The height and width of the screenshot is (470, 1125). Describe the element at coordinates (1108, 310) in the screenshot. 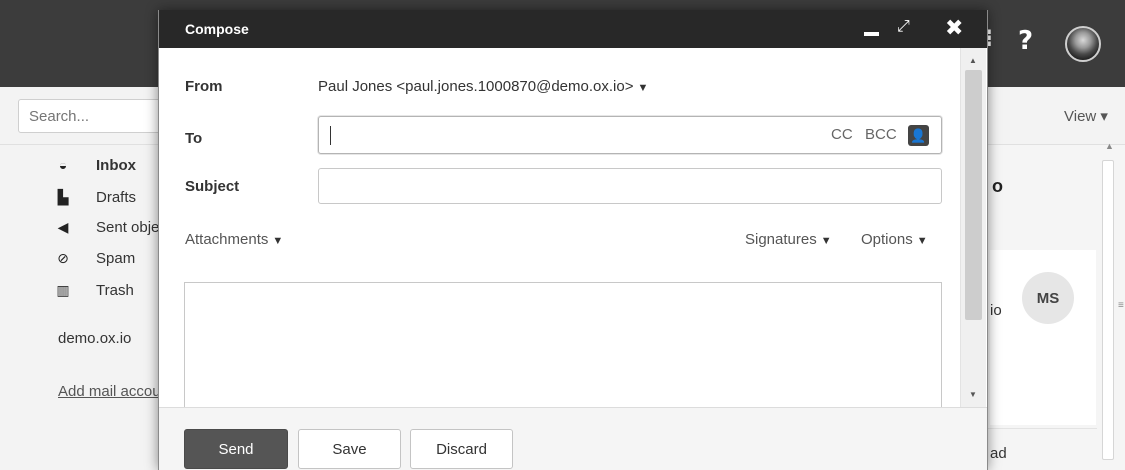

I see `detail-scrollbar` at that location.